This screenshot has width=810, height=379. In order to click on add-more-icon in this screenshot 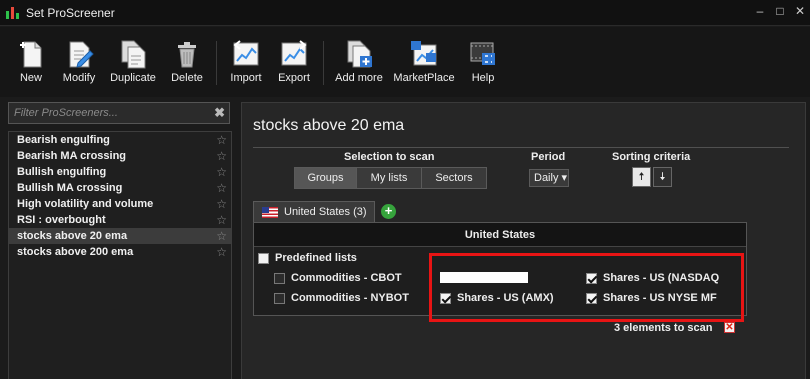, I will do `click(359, 54)`.